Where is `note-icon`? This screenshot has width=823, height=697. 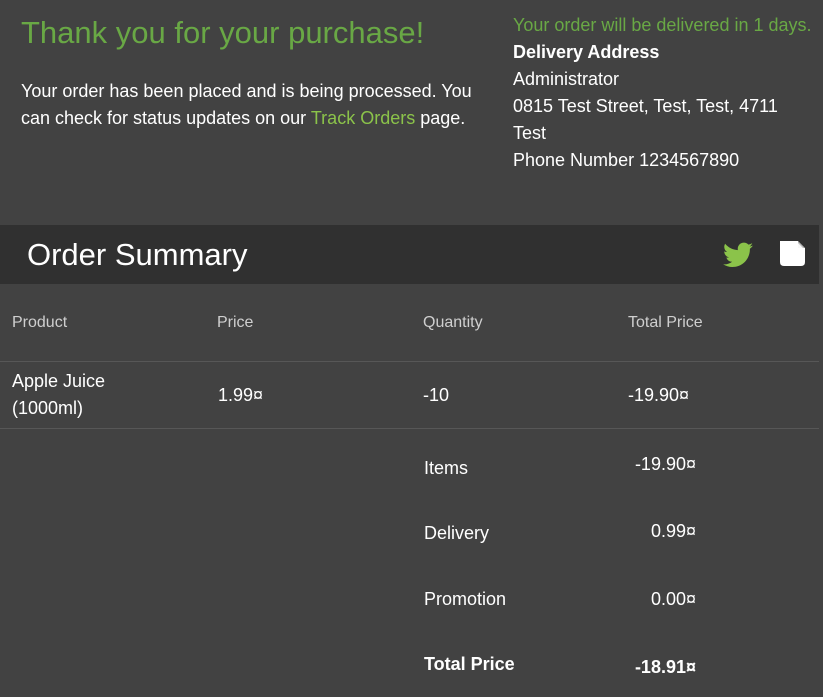
note-icon is located at coordinates (792, 254).